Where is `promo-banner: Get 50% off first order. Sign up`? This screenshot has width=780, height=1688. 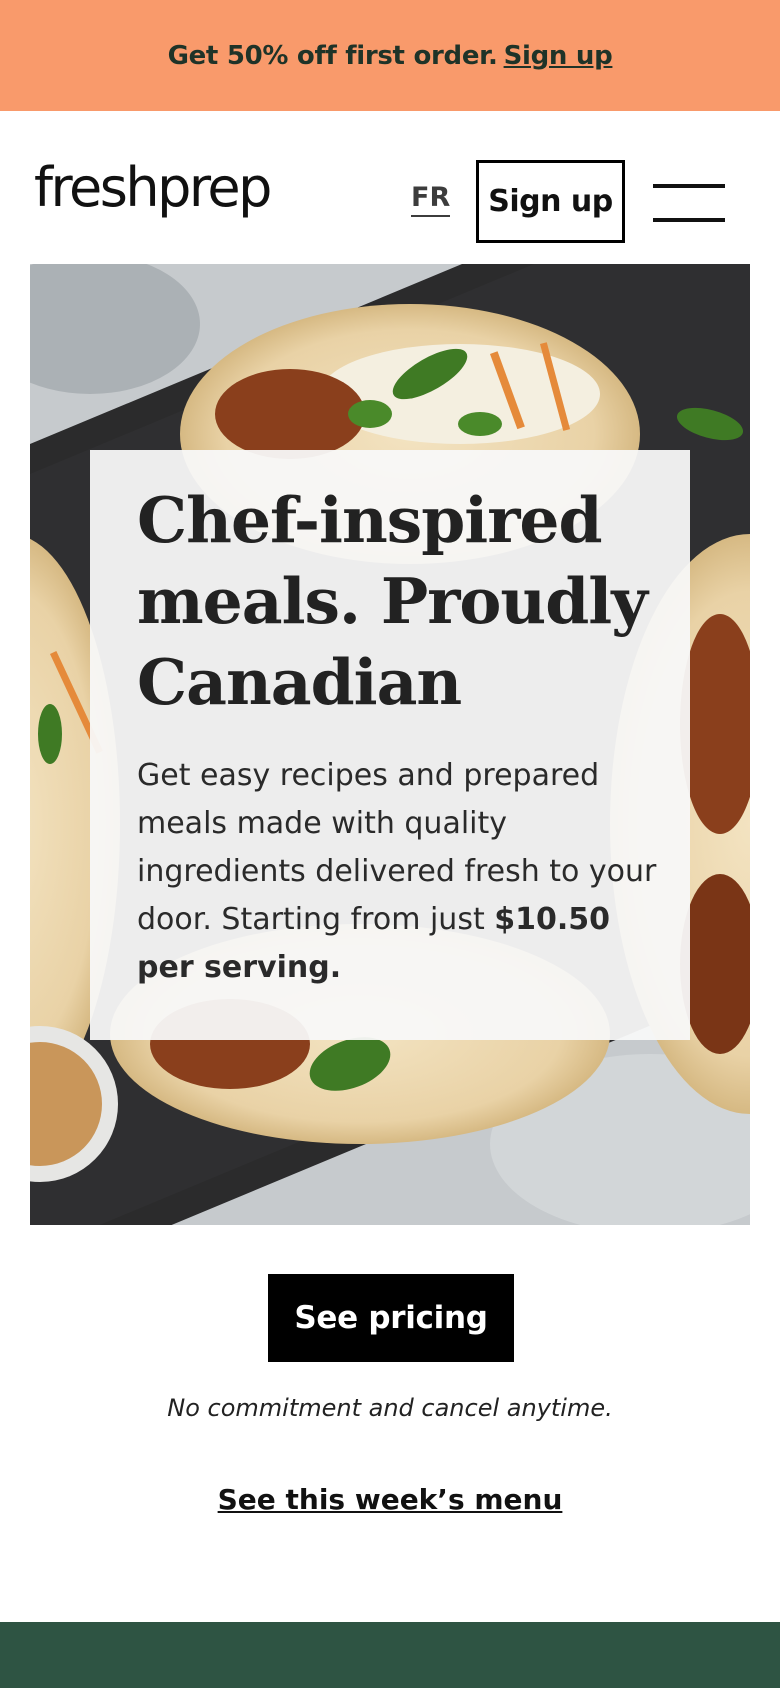
promo-banner: Get 50% off first order. Sign up is located at coordinates (390, 55).